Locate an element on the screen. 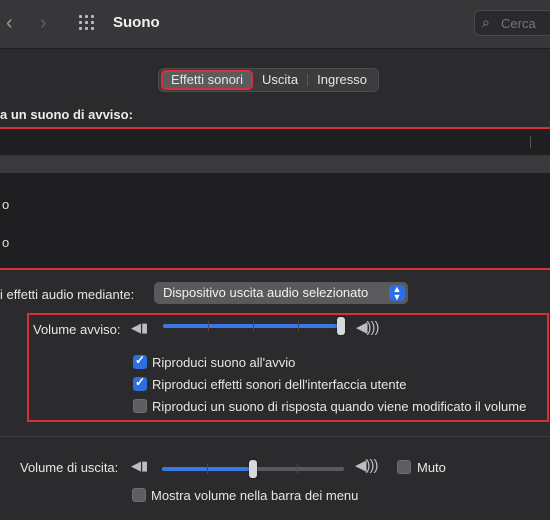  alert-volume-fill is located at coordinates (254, 326).